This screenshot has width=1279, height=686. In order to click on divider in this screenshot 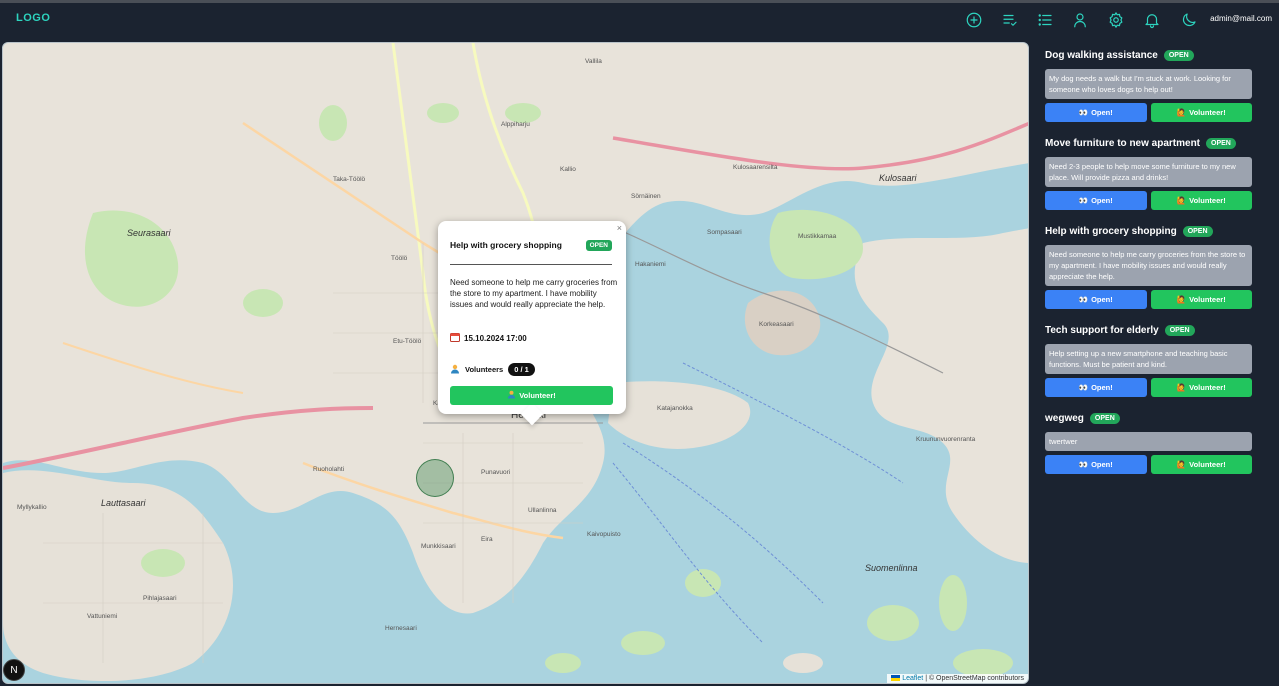, I will do `click(531, 264)`.